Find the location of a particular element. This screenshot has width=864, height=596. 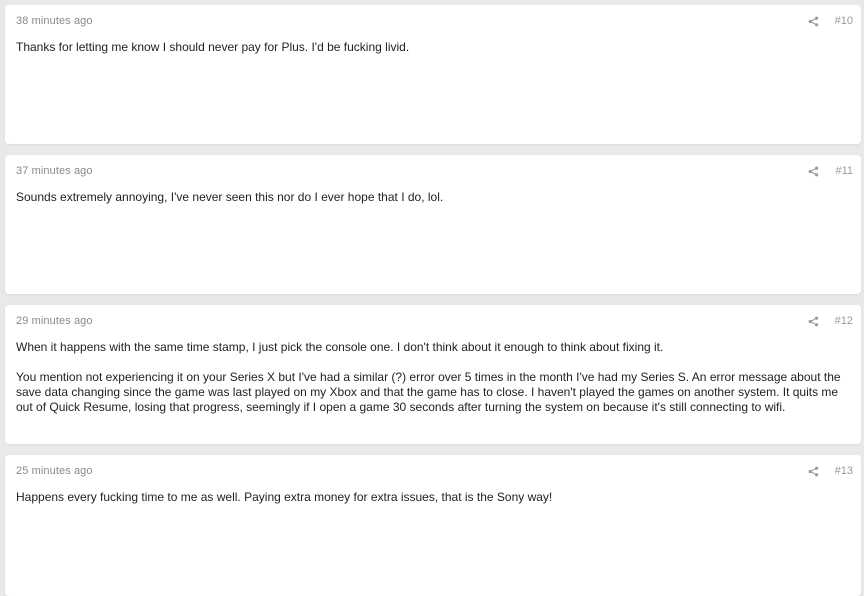

post-number-link: #10 is located at coordinates (844, 21).